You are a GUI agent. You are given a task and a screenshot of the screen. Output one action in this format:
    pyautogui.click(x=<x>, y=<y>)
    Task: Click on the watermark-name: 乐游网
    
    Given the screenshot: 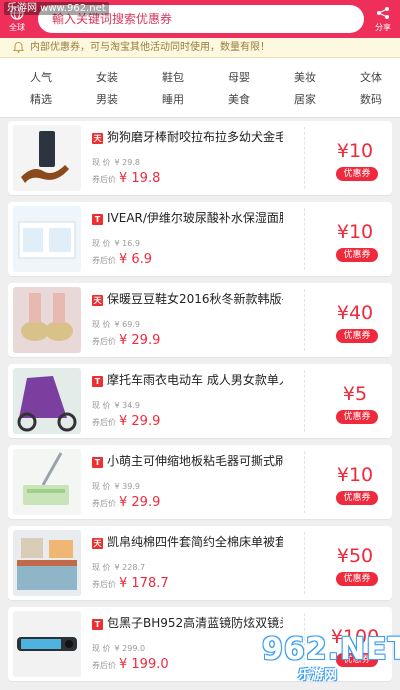 What is the action you would take?
    pyautogui.click(x=318, y=675)
    